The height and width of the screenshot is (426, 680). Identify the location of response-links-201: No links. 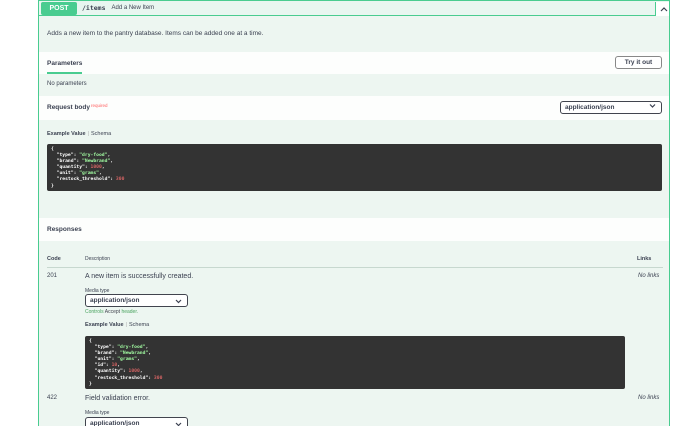
(649, 276).